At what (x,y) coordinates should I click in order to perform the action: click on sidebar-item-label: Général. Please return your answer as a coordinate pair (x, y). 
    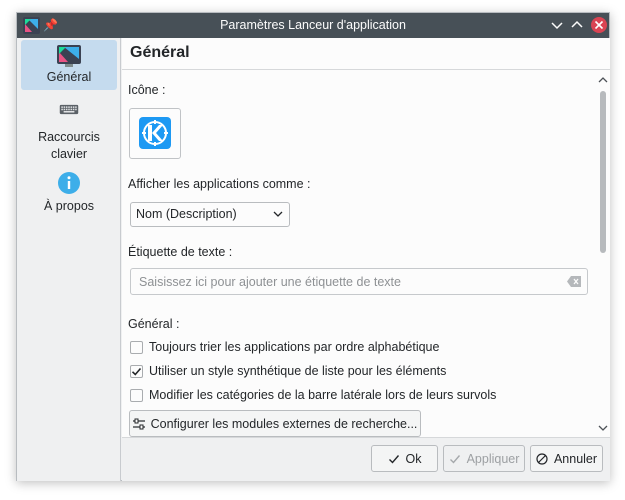
    Looking at the image, I should click on (69, 77).